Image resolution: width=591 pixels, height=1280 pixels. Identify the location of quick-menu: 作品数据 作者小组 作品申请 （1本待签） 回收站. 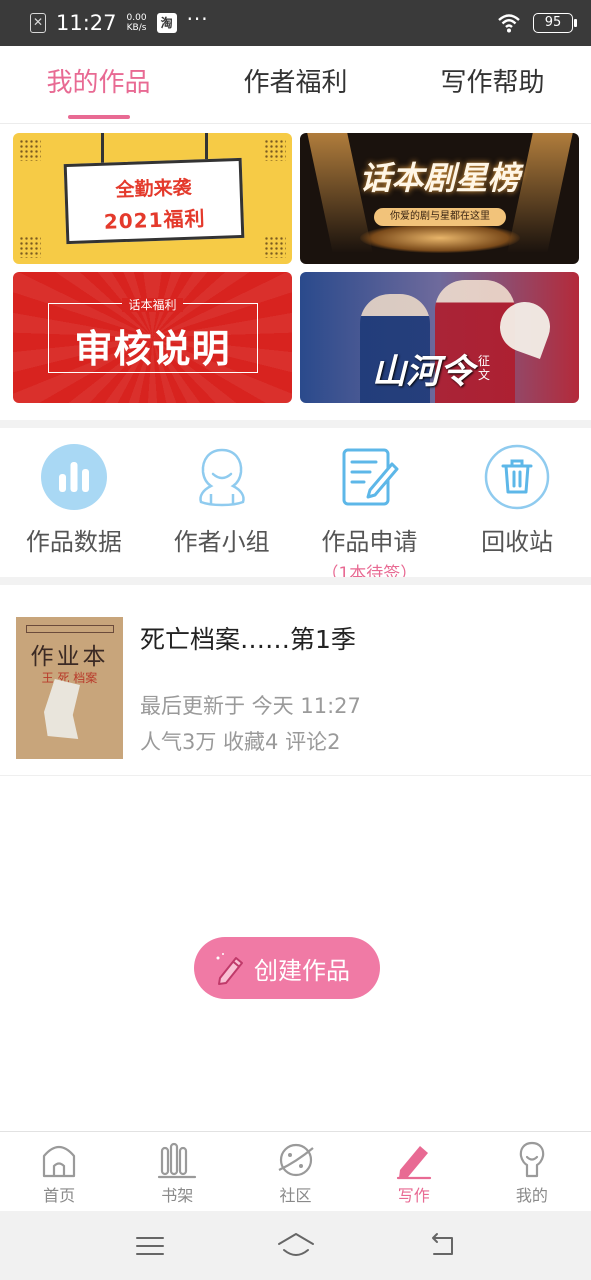
(295, 506).